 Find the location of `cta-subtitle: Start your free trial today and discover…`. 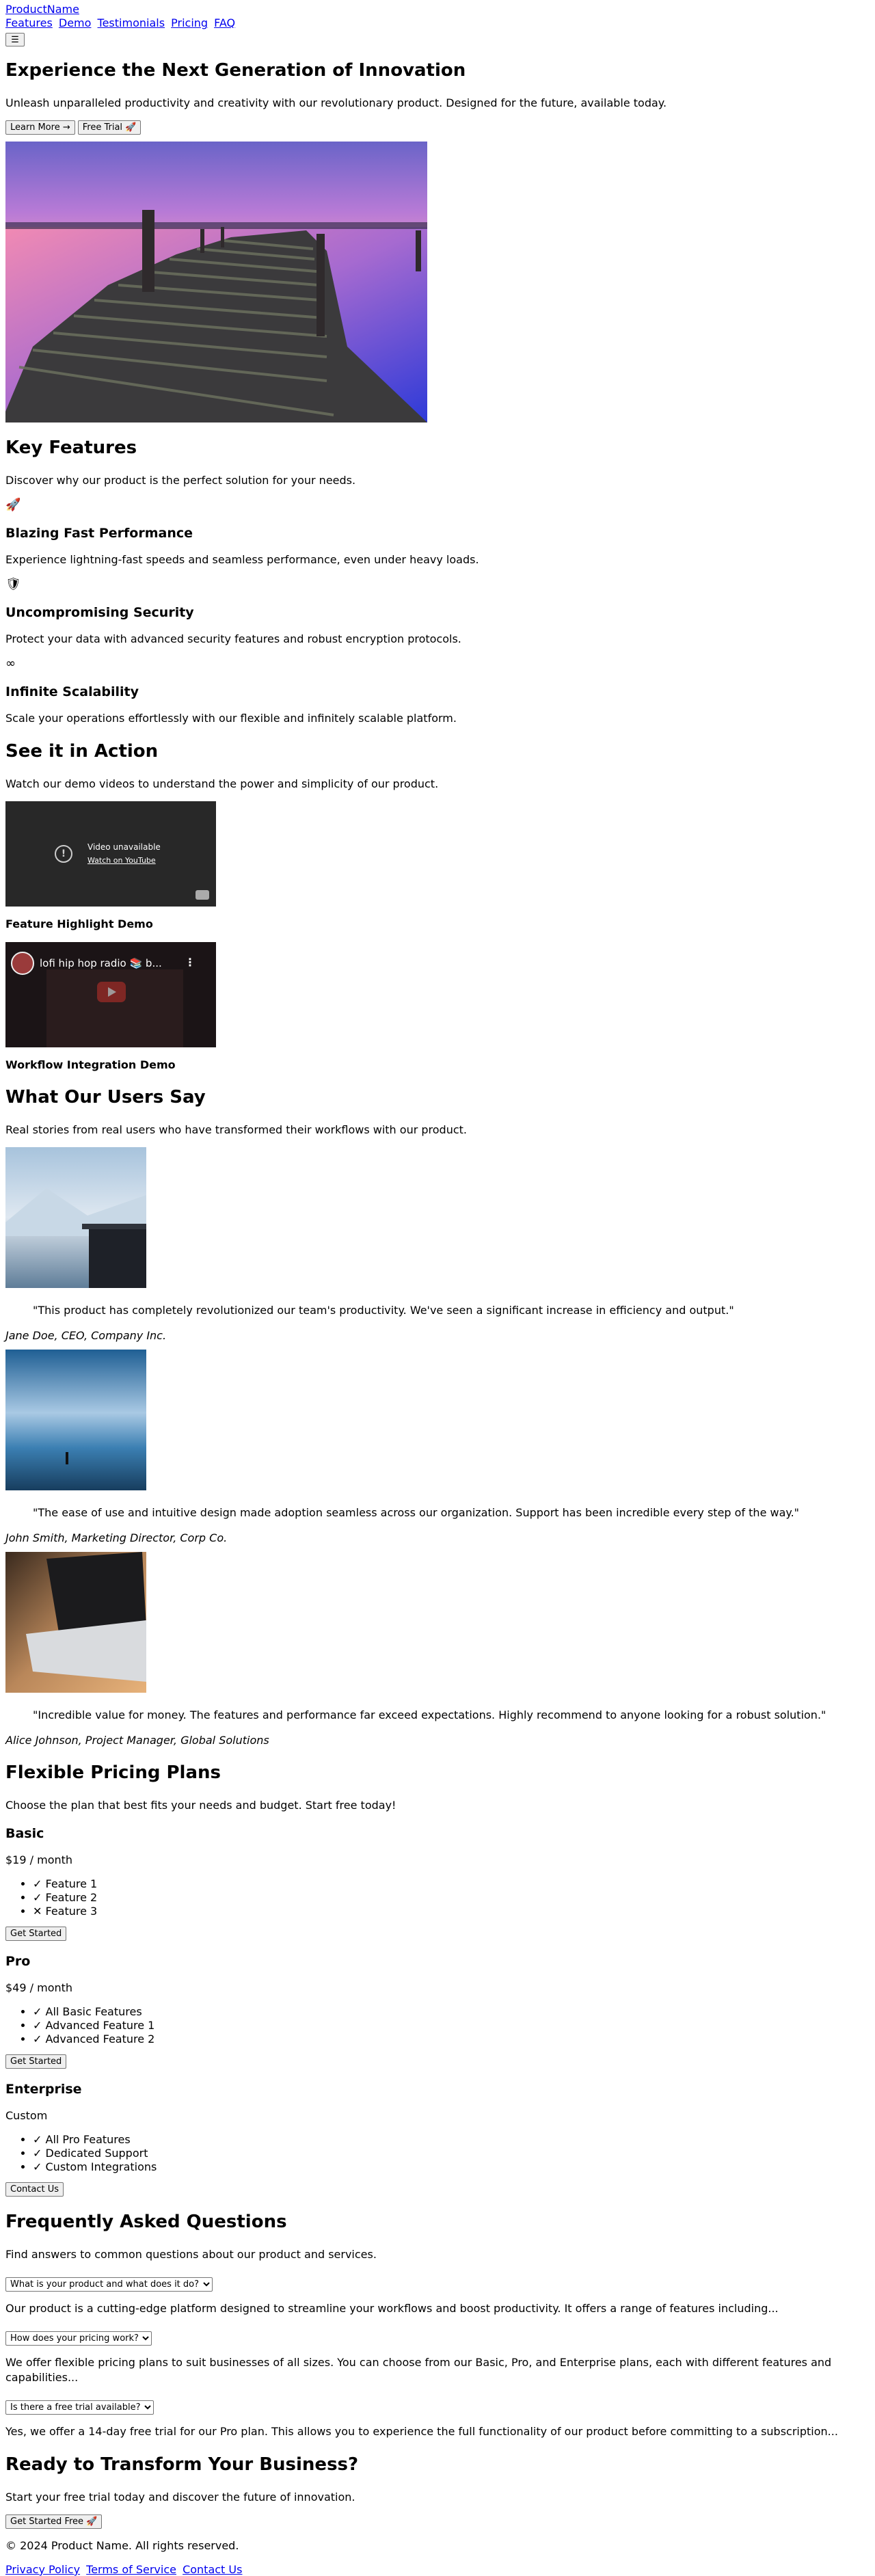

cta-subtitle: Start your free trial today and discover… is located at coordinates (180, 2497).